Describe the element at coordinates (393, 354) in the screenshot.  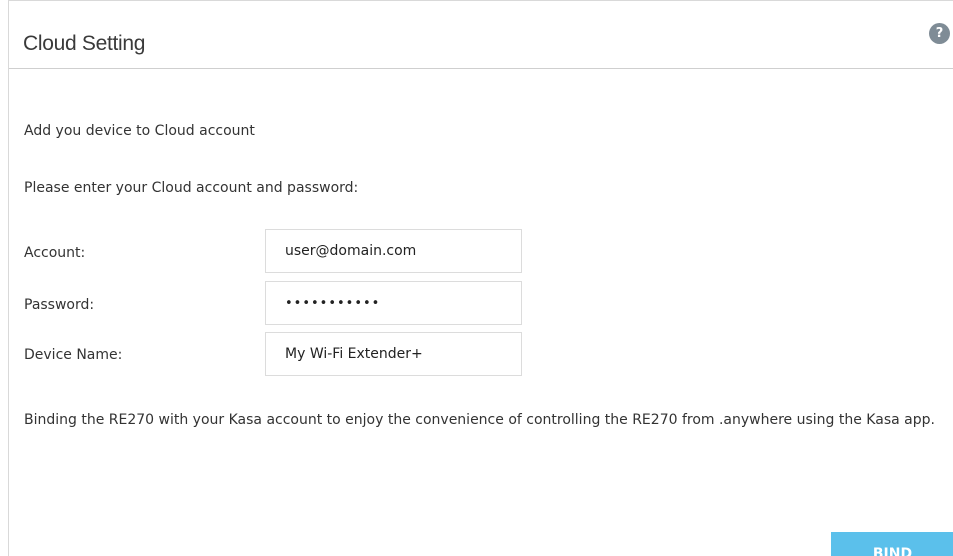
I see `device-name-field` at that location.